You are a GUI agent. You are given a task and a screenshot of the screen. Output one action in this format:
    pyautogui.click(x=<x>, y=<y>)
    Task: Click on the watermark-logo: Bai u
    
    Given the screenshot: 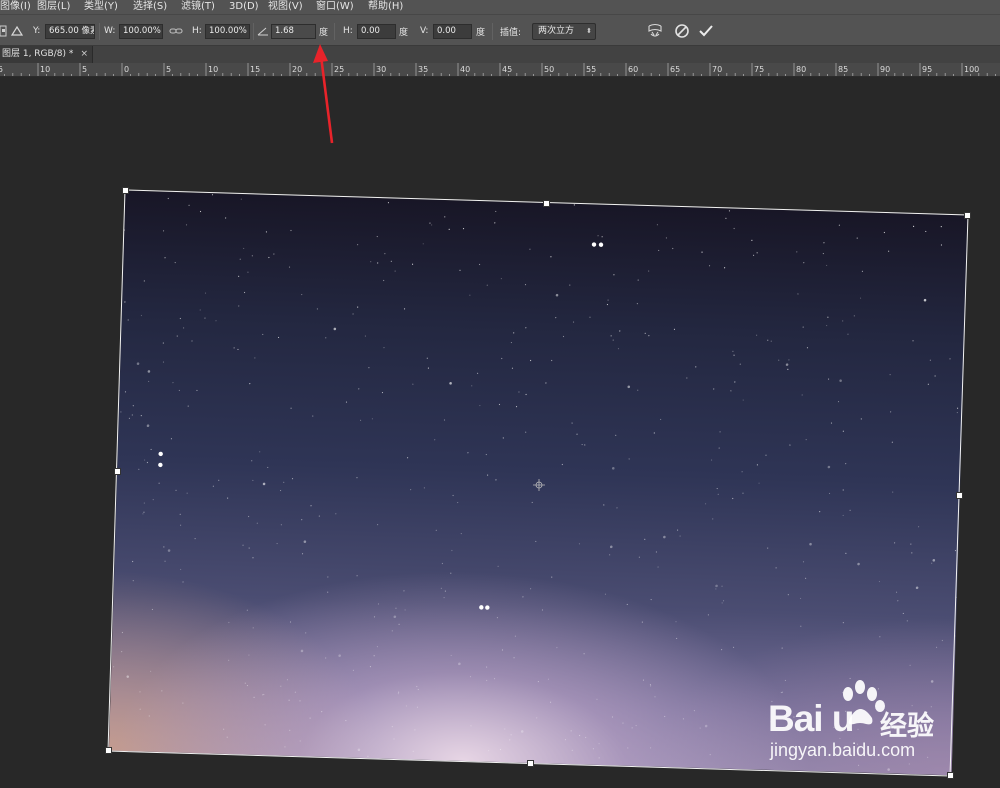 What is the action you would take?
    pyautogui.click(x=811, y=718)
    